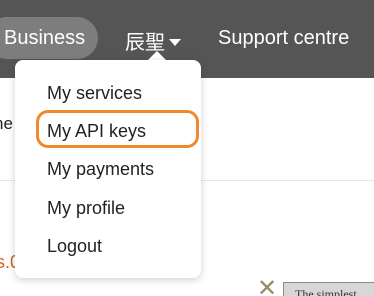 This screenshot has width=374, height=296. I want to click on nav-business-button: Business, so click(49, 38).